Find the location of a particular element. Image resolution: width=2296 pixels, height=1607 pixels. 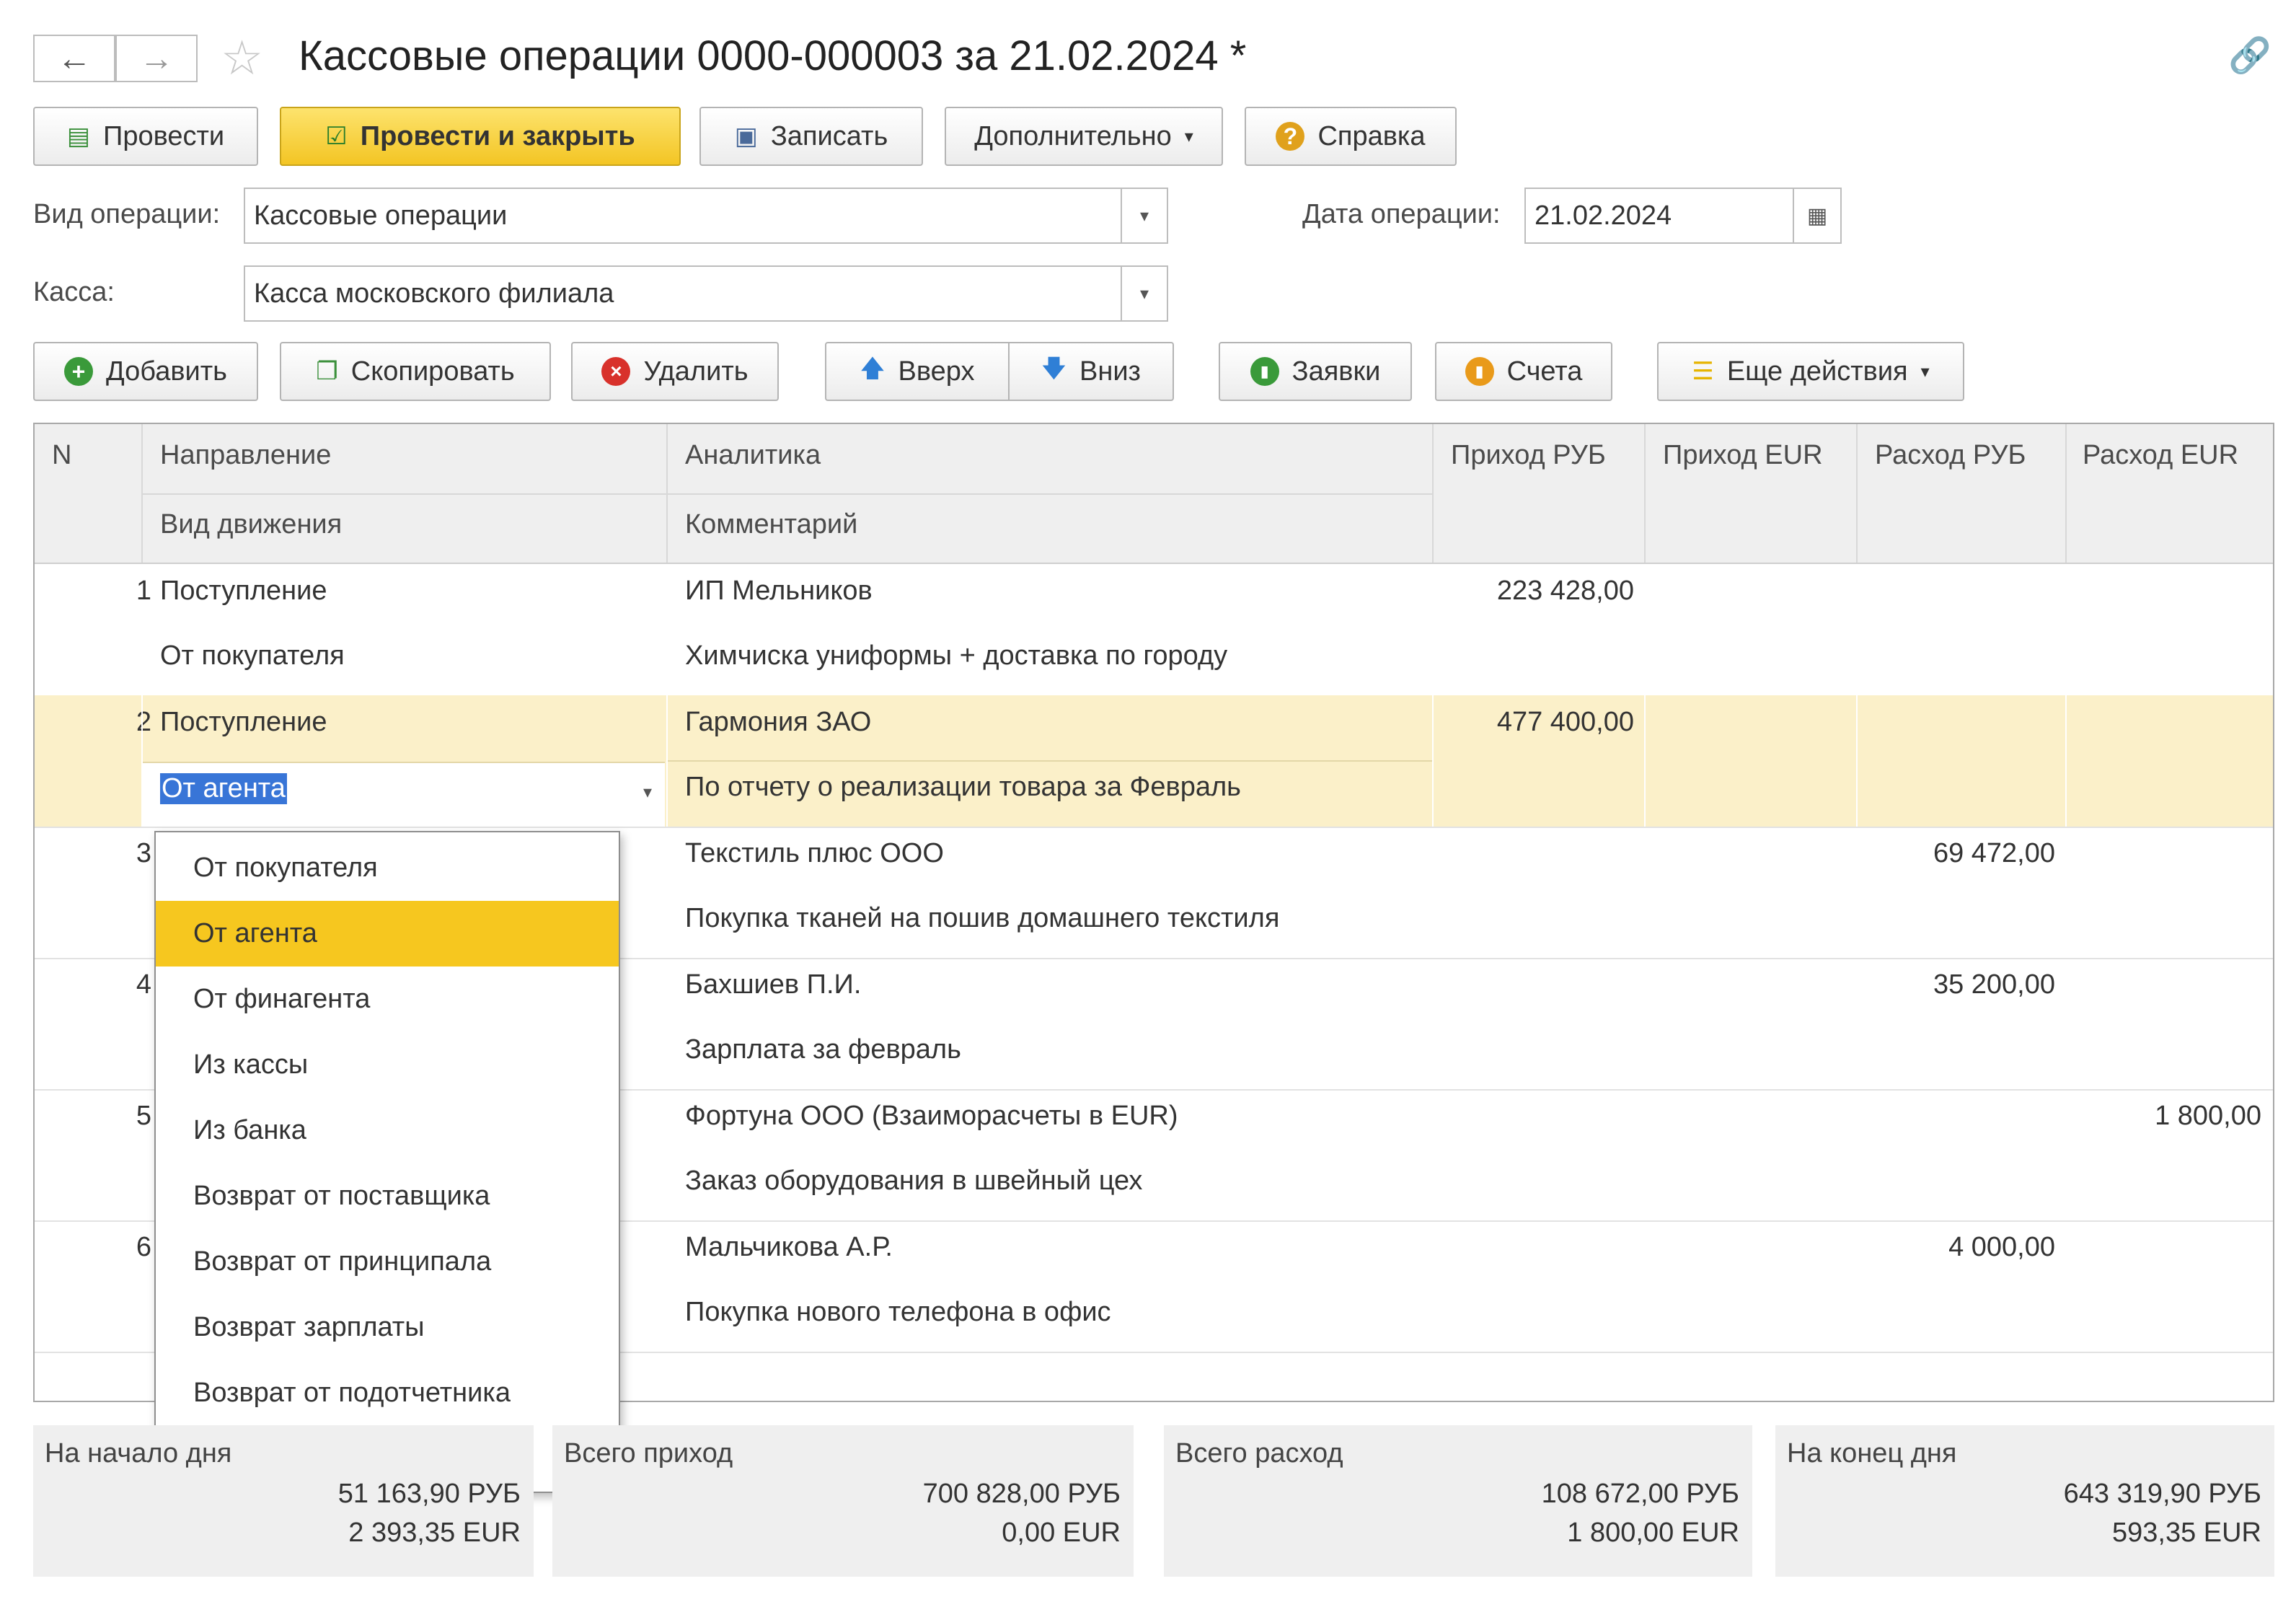

header-comment: Комментарий is located at coordinates (771, 524).